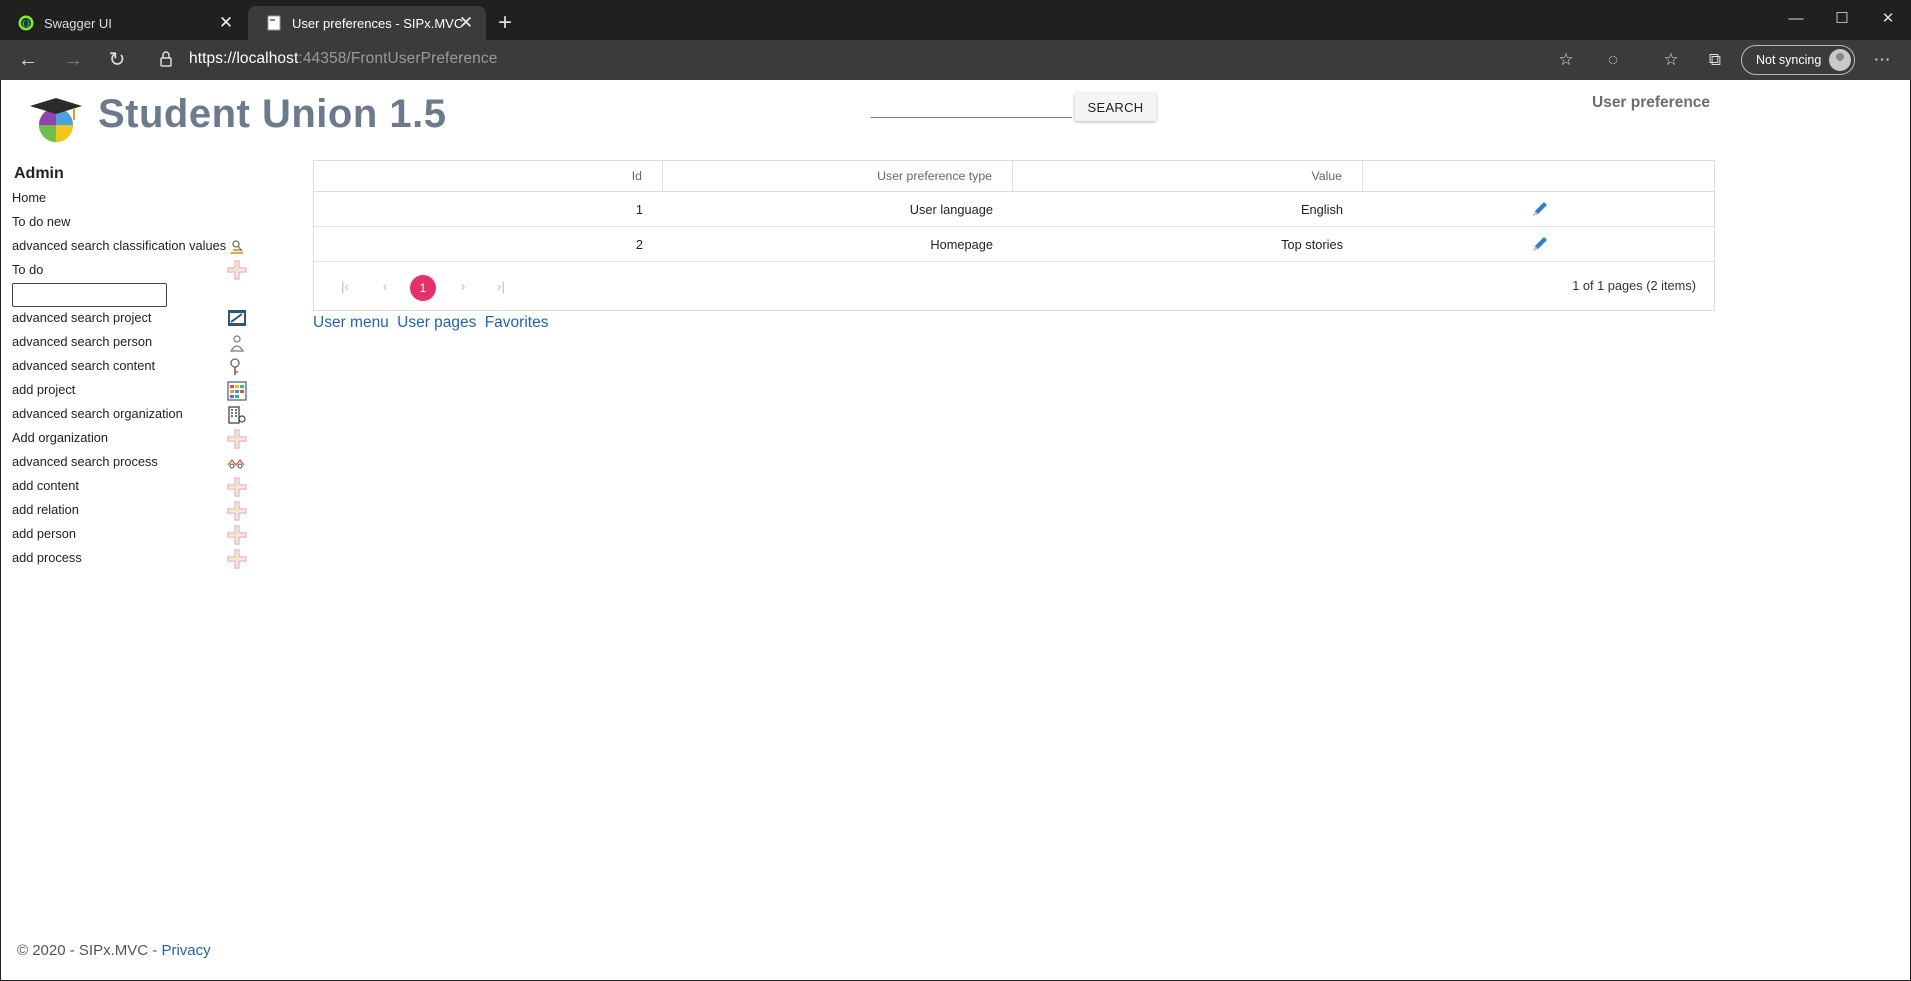  What do you see at coordinates (82, 341) in the screenshot?
I see `sidebar-item-adv-search-person: advanced search person` at bounding box center [82, 341].